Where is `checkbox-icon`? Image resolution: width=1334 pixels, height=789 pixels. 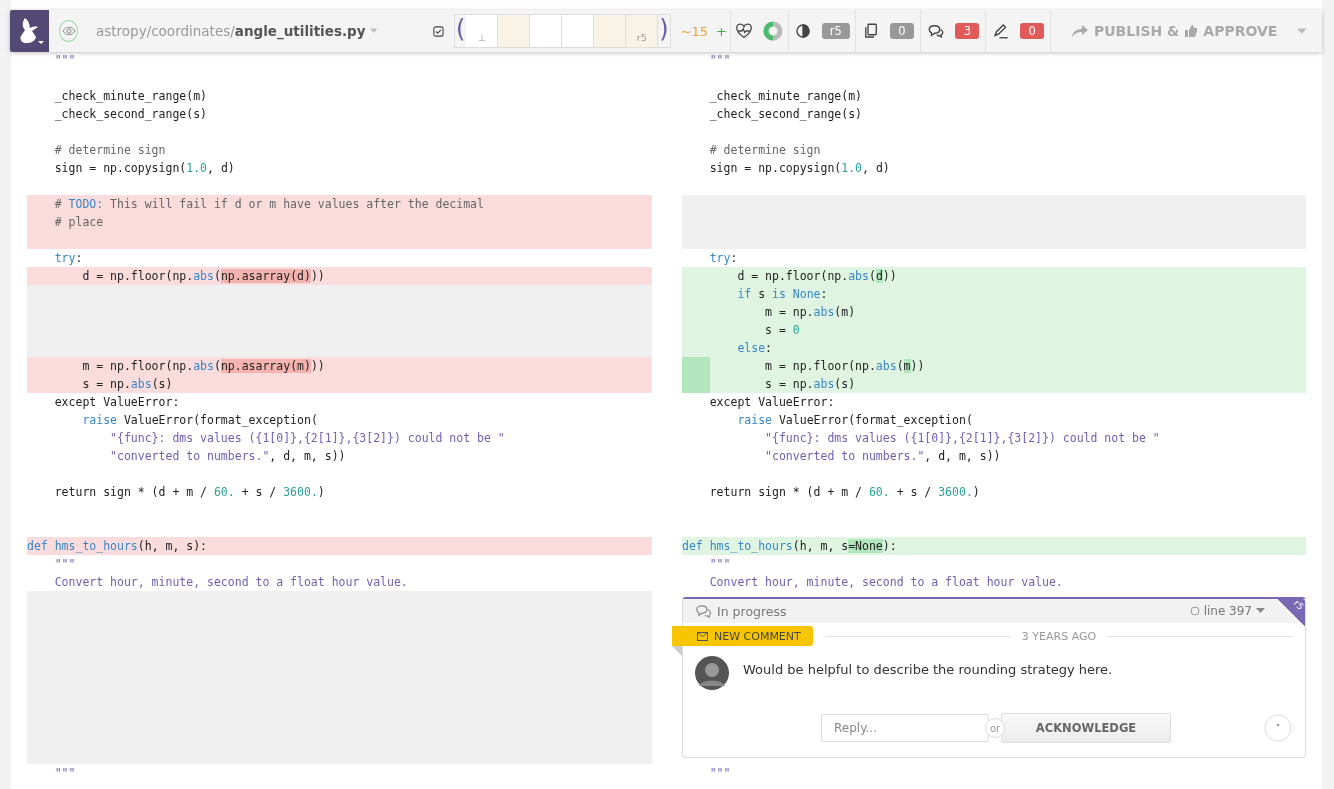 checkbox-icon is located at coordinates (438, 31).